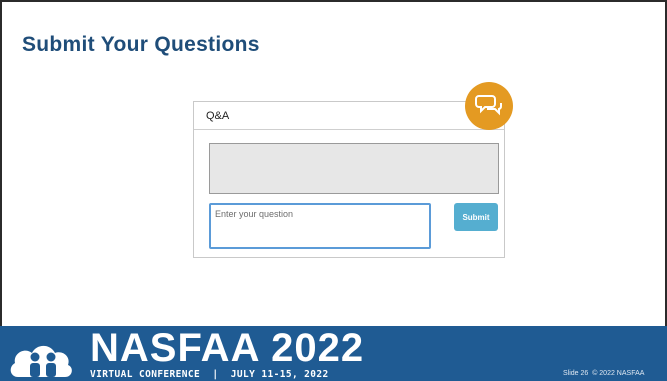  What do you see at coordinates (349, 116) in the screenshot?
I see `qa-header: Q&A` at bounding box center [349, 116].